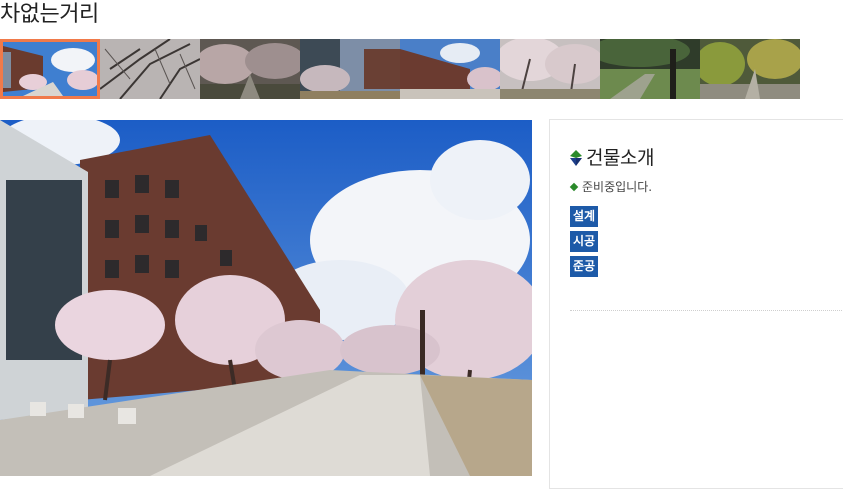 This screenshot has height=489, width=843. Describe the element at coordinates (584, 266) in the screenshot. I see `tag-completion: 준공` at that location.